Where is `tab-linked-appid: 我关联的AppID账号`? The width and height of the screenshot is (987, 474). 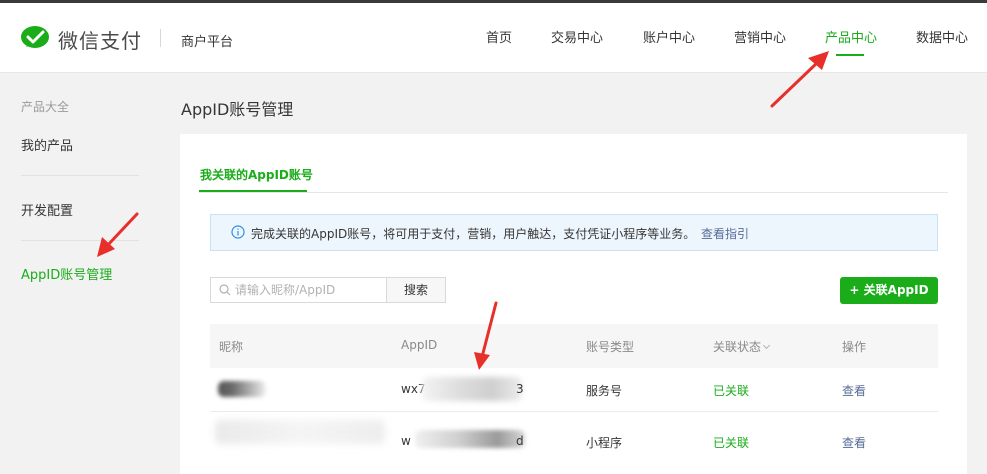
tab-linked-appid: 我关联的AppID账号 is located at coordinates (256, 174).